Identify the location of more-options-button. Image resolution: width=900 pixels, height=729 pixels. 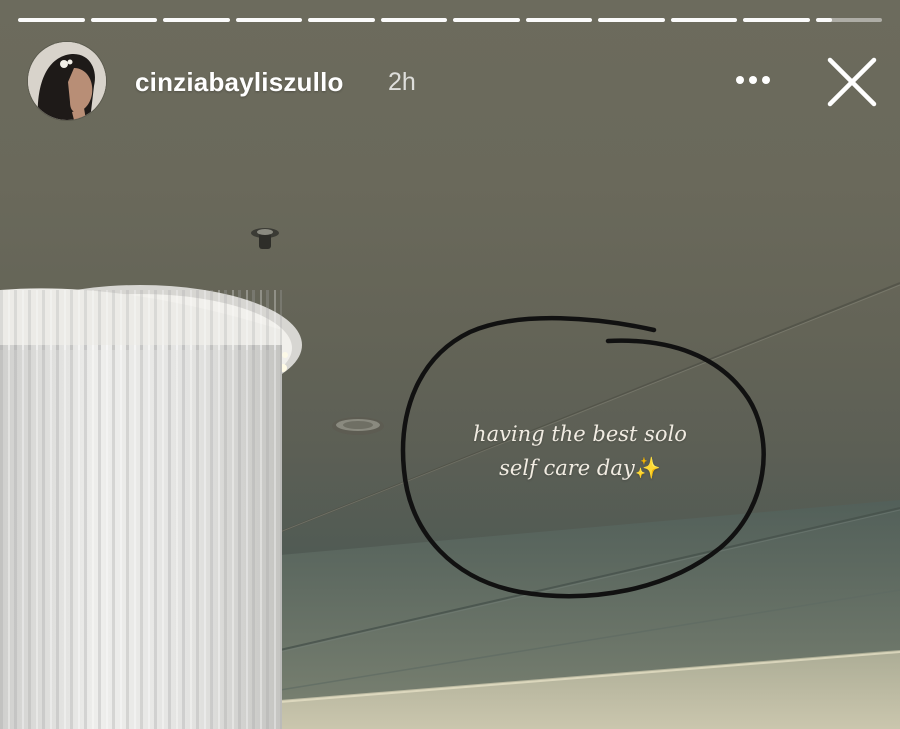
(753, 80).